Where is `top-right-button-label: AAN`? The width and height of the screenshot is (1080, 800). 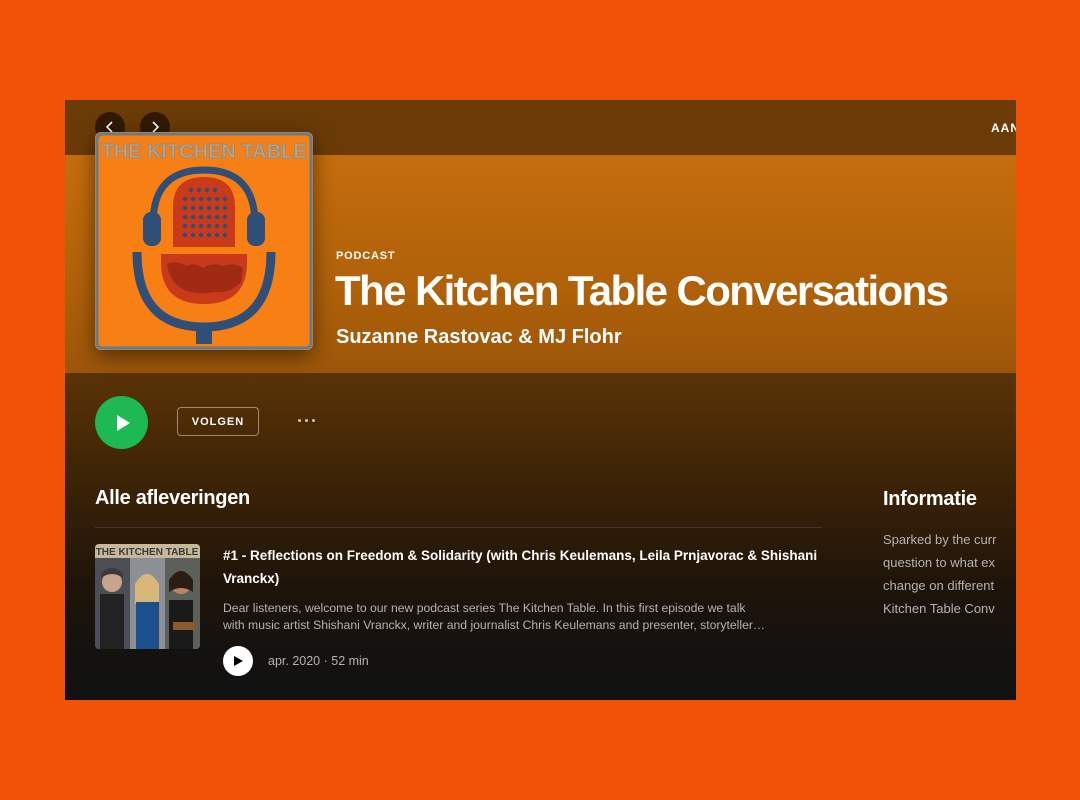
top-right-button-label: AAN is located at coordinates (1003, 128).